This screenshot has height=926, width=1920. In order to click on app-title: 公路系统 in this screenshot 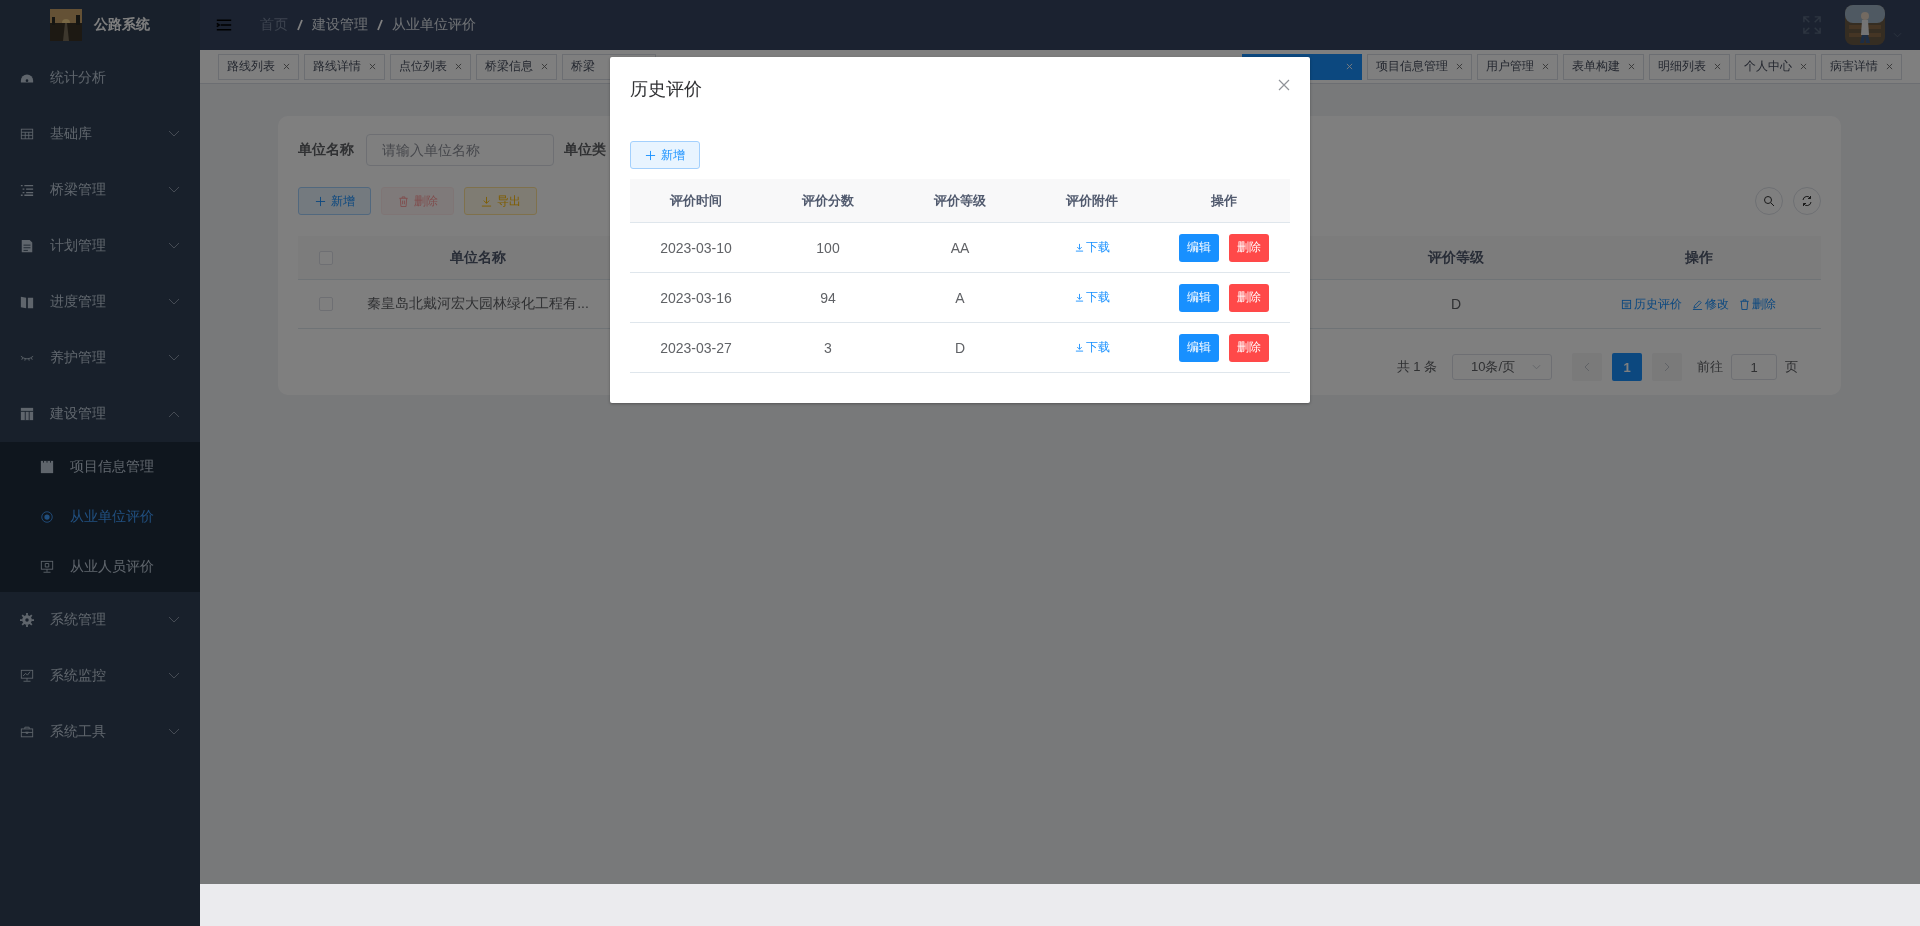, I will do `click(122, 25)`.